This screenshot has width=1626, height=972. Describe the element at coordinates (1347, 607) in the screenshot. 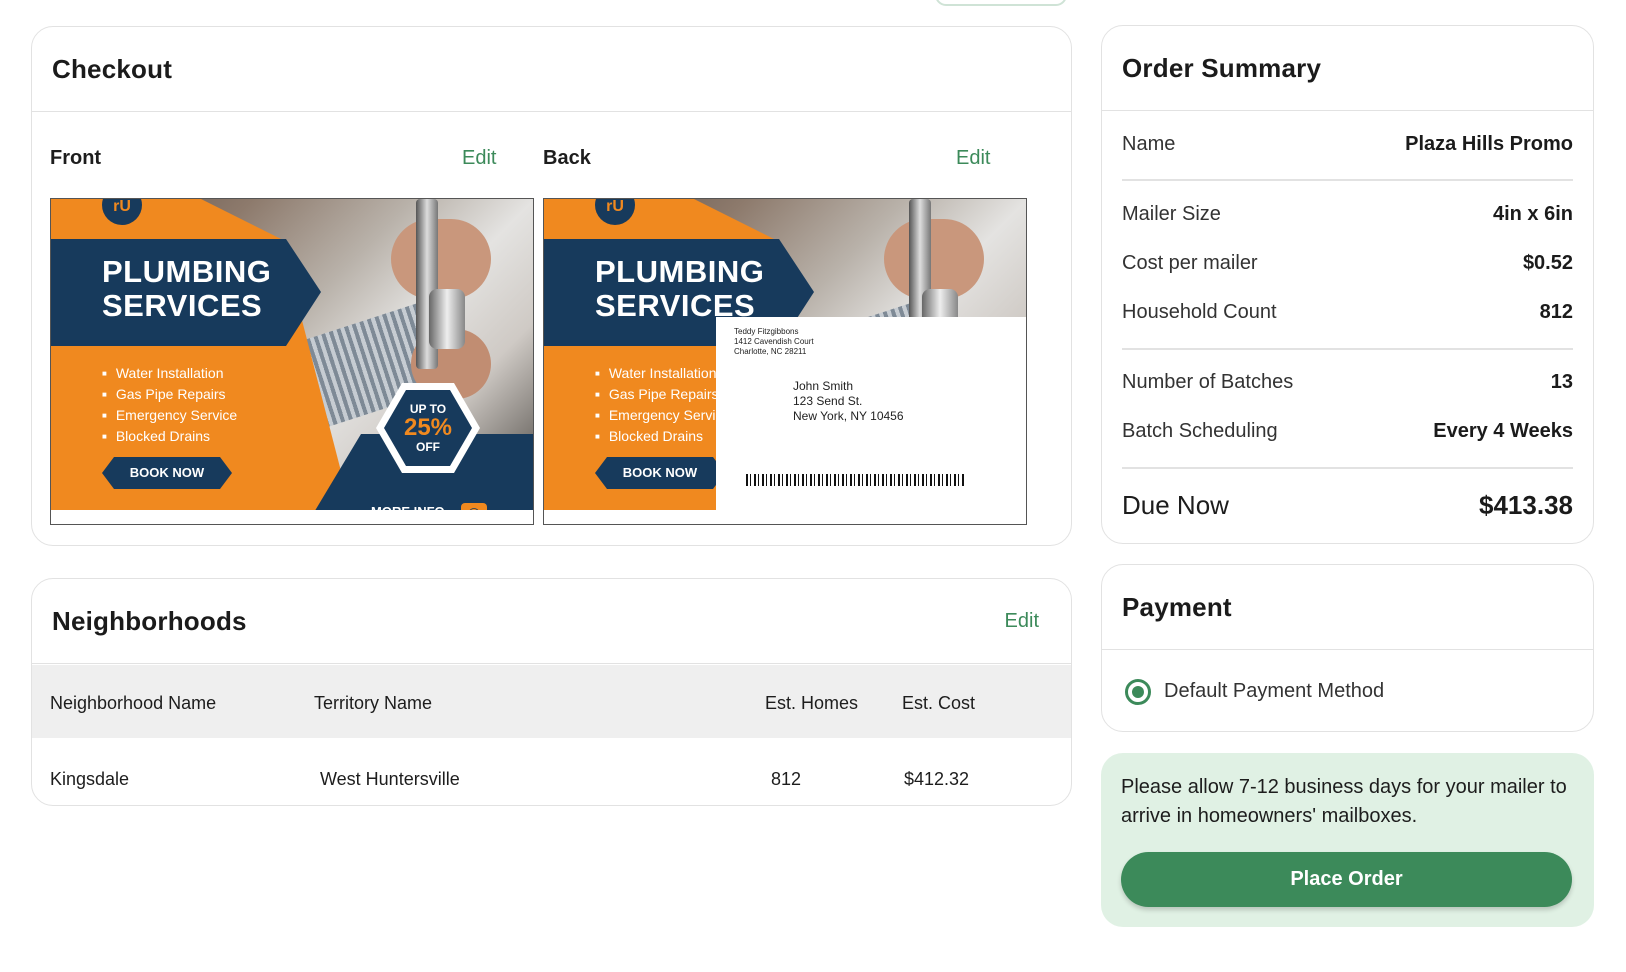

I see `payment-header: Payment` at that location.